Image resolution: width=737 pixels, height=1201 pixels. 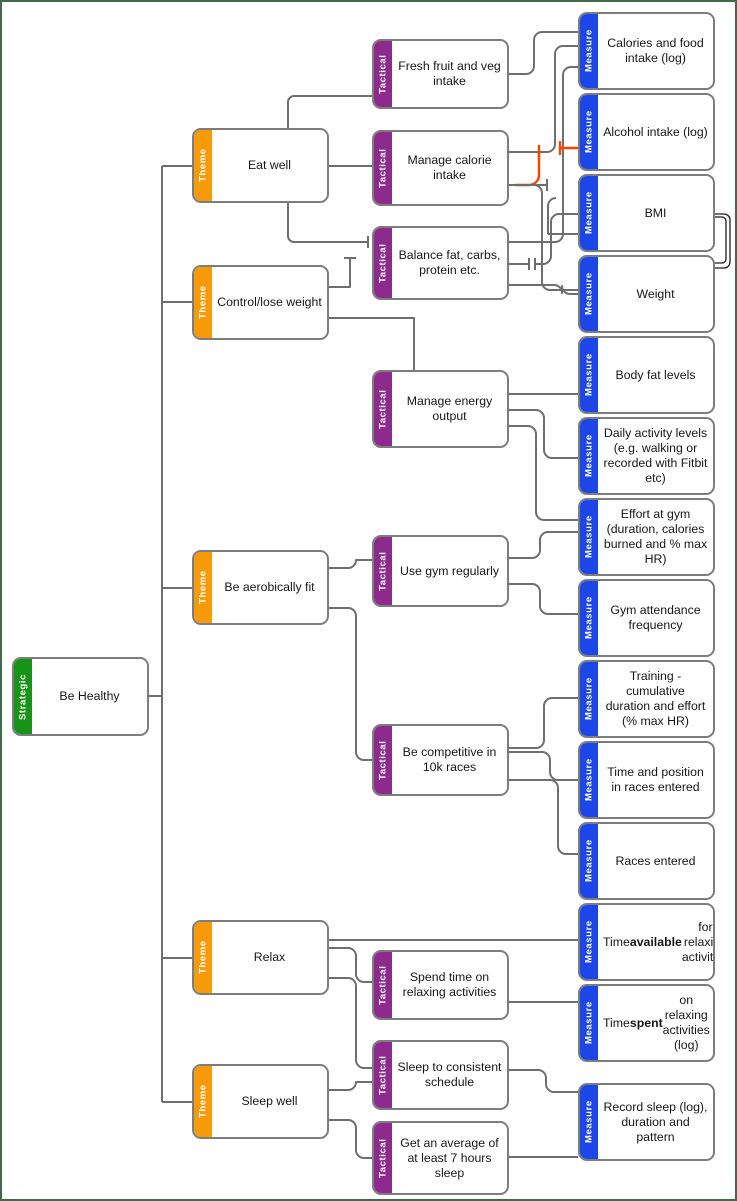 I want to click on node-be-competitive-10k: Tactical Be competitive in 10k races, so click(x=440, y=760).